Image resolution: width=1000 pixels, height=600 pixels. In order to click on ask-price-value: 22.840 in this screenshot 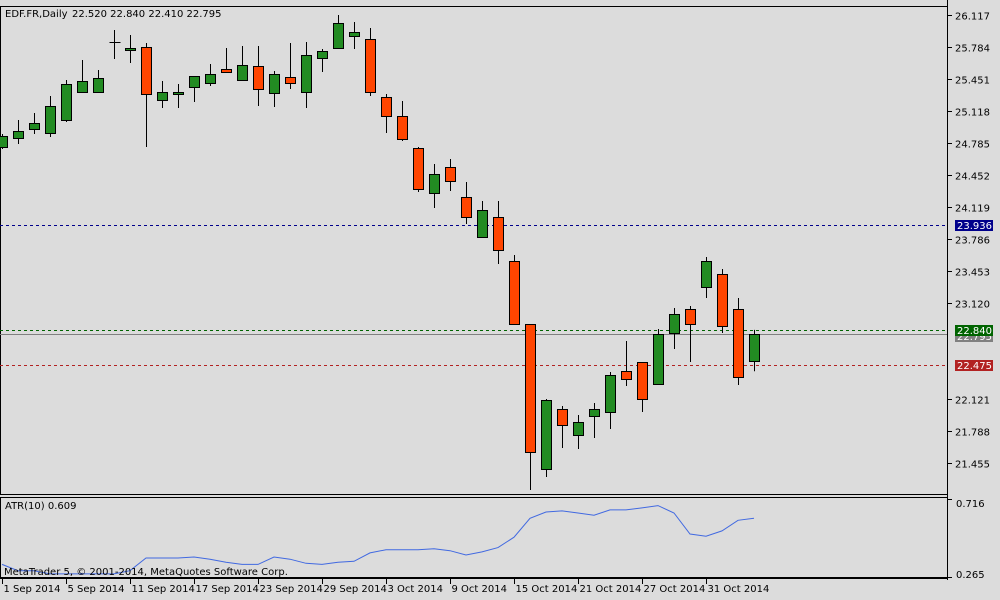, I will do `click(974, 331)`.